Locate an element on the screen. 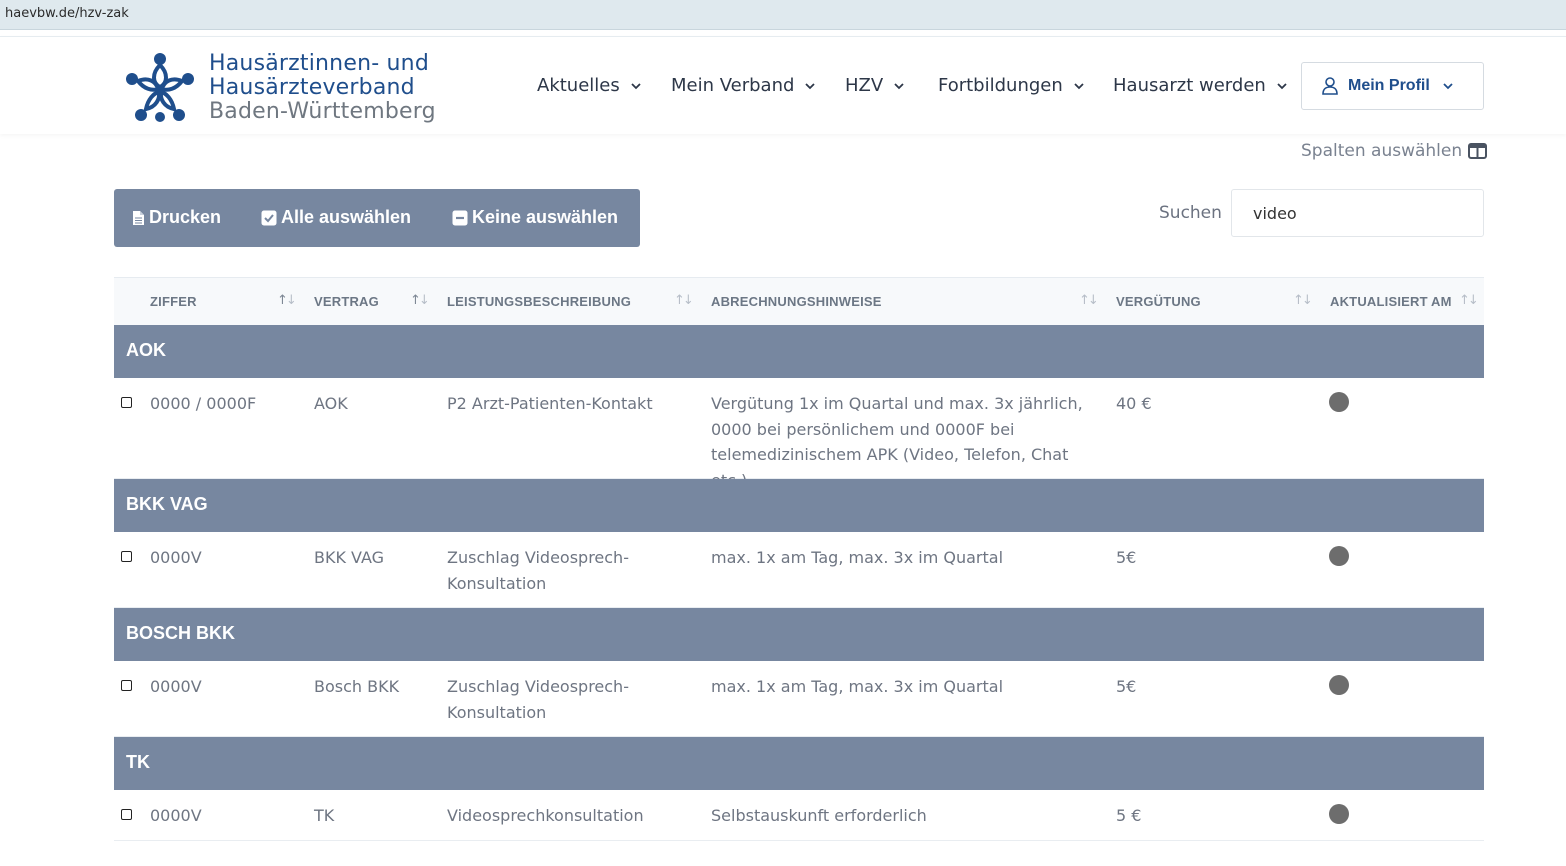 The image size is (1566, 866). columns-icon is located at coordinates (1478, 151).